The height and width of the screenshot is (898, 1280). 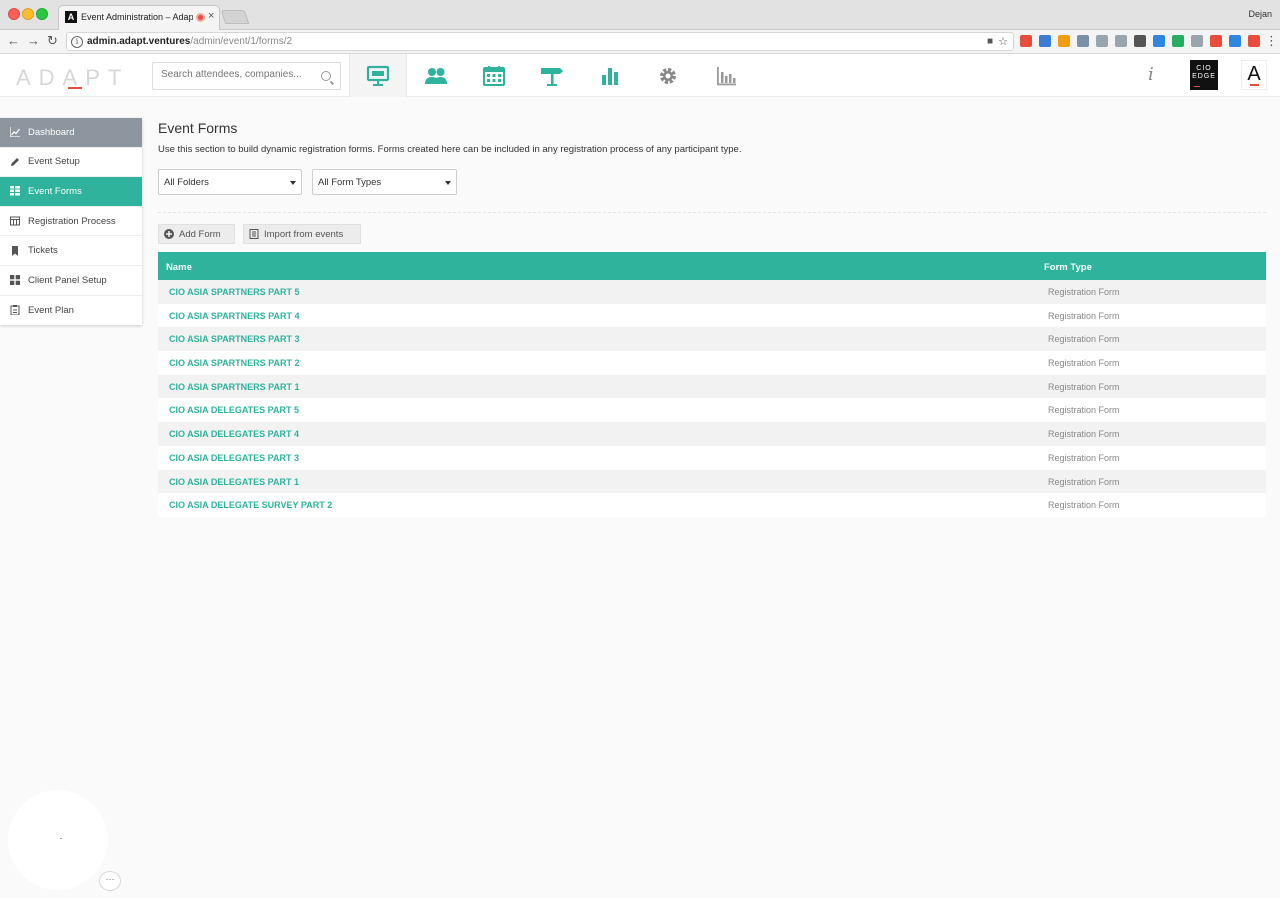 I want to click on user-account-logo: A, so click(x=1254, y=75).